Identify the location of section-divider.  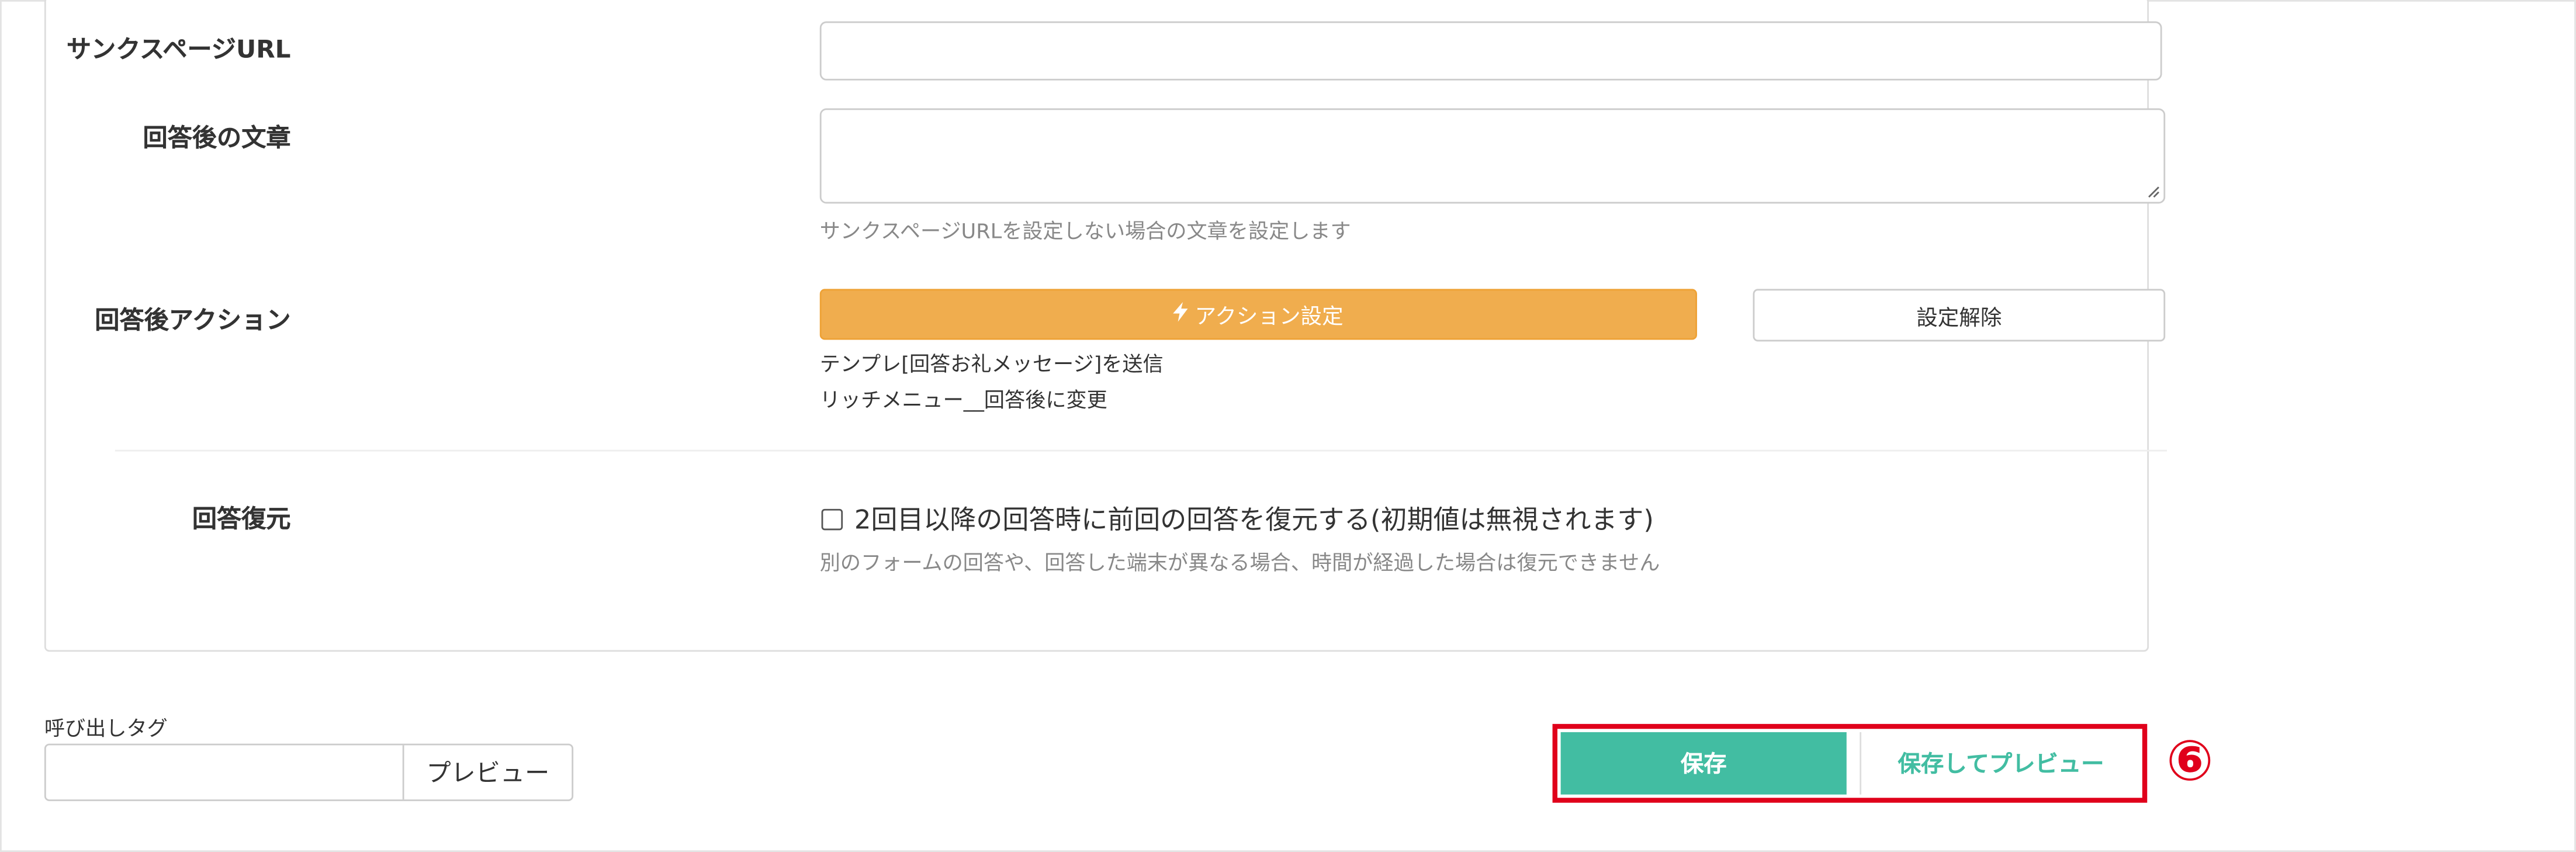
(1141, 450).